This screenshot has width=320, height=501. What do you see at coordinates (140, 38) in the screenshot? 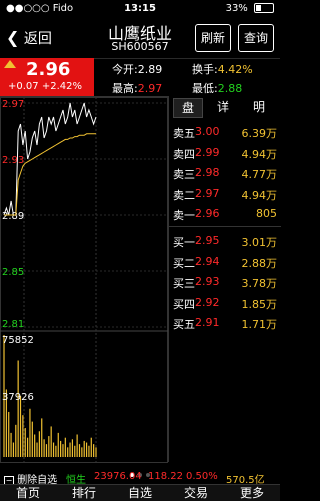
I see `nav-bar: ❮ 返回 山鹰纸业 SH600567 刷新 查询` at bounding box center [140, 38].